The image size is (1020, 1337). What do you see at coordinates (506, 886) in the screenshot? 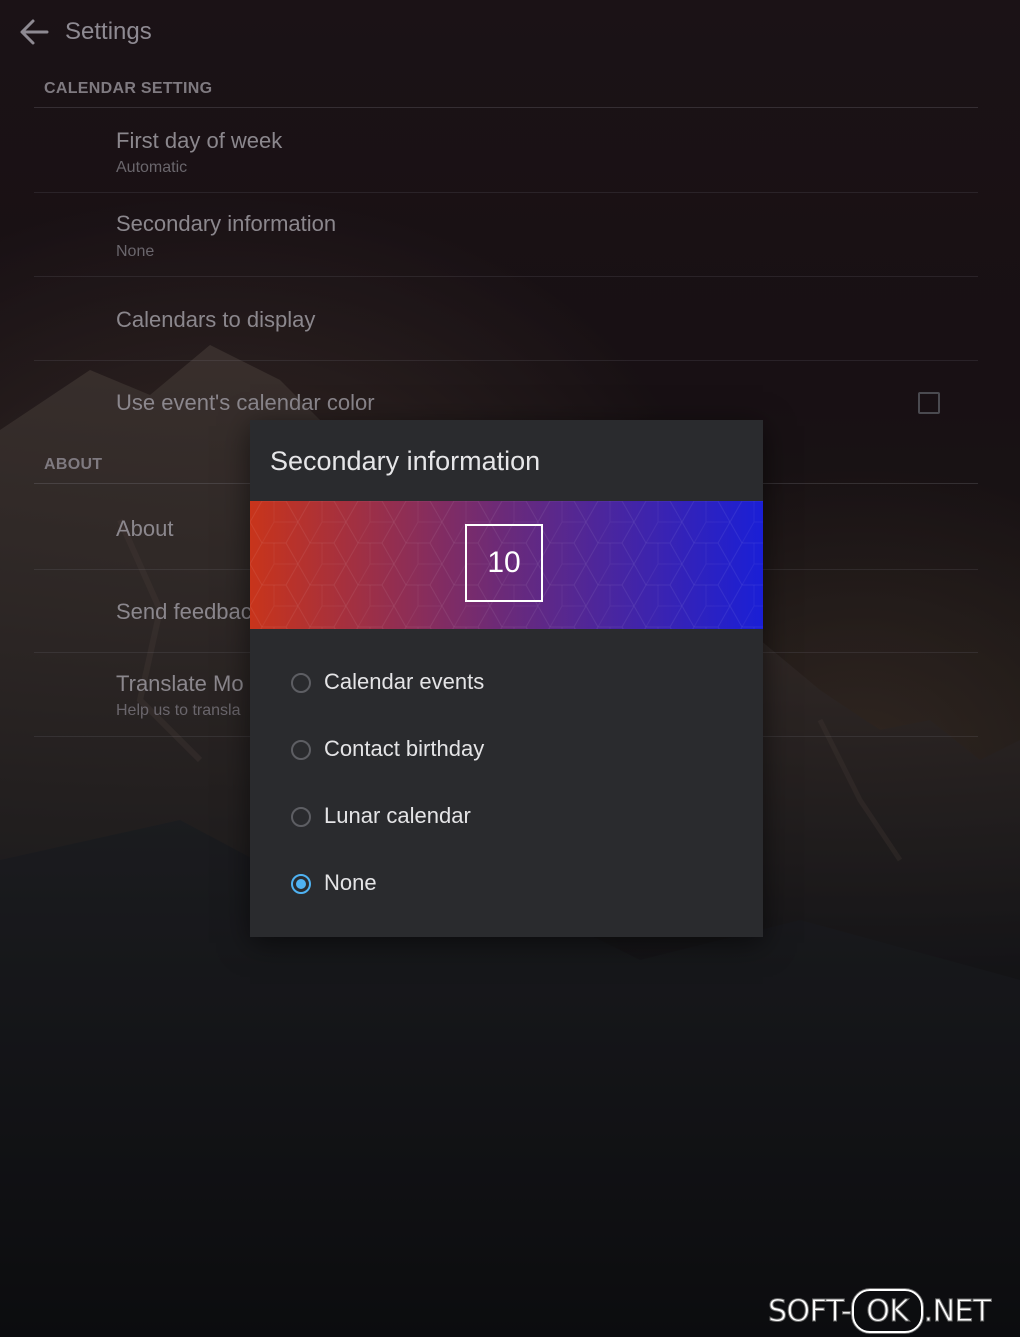
I see `option-none: None` at bounding box center [506, 886].